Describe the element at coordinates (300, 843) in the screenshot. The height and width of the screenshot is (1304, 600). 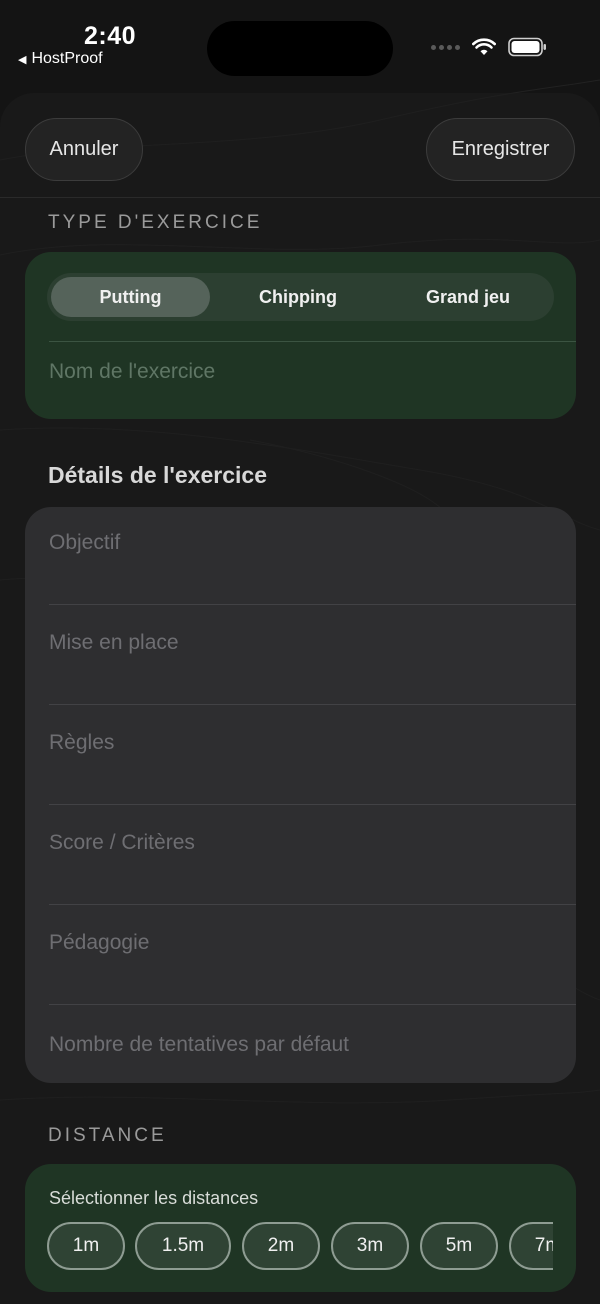
I see `score-criteria-field: Score / Critères` at that location.